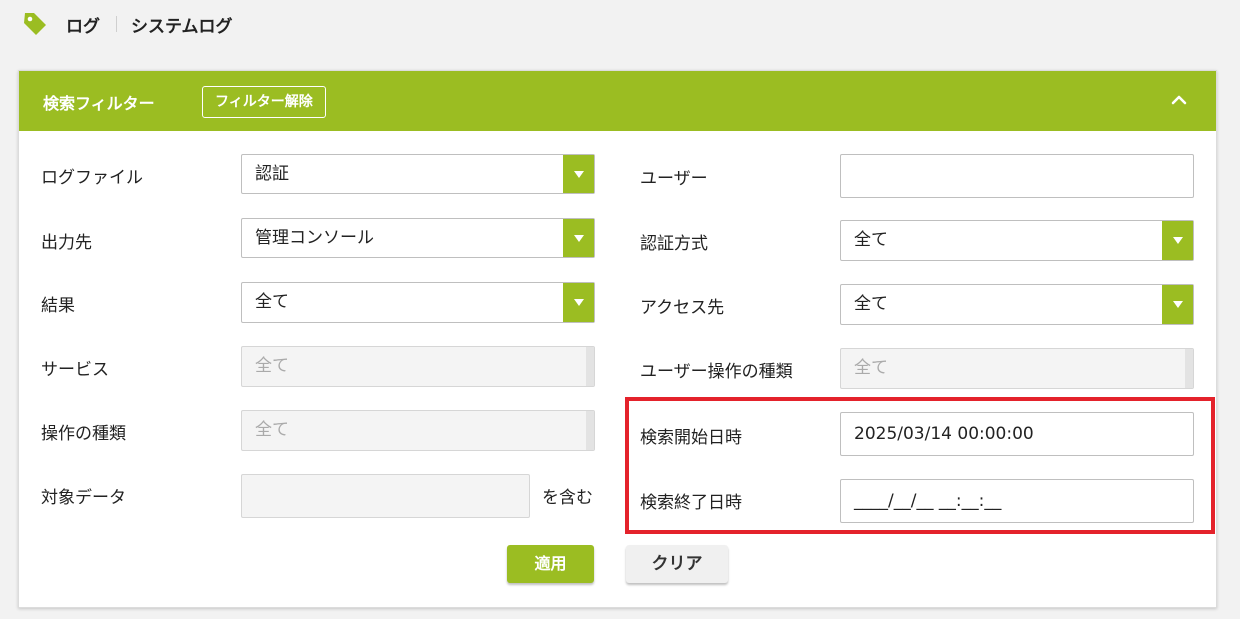 The width and height of the screenshot is (1240, 619). What do you see at coordinates (682, 308) in the screenshot?
I see `access-dest-label: アクセス先` at bounding box center [682, 308].